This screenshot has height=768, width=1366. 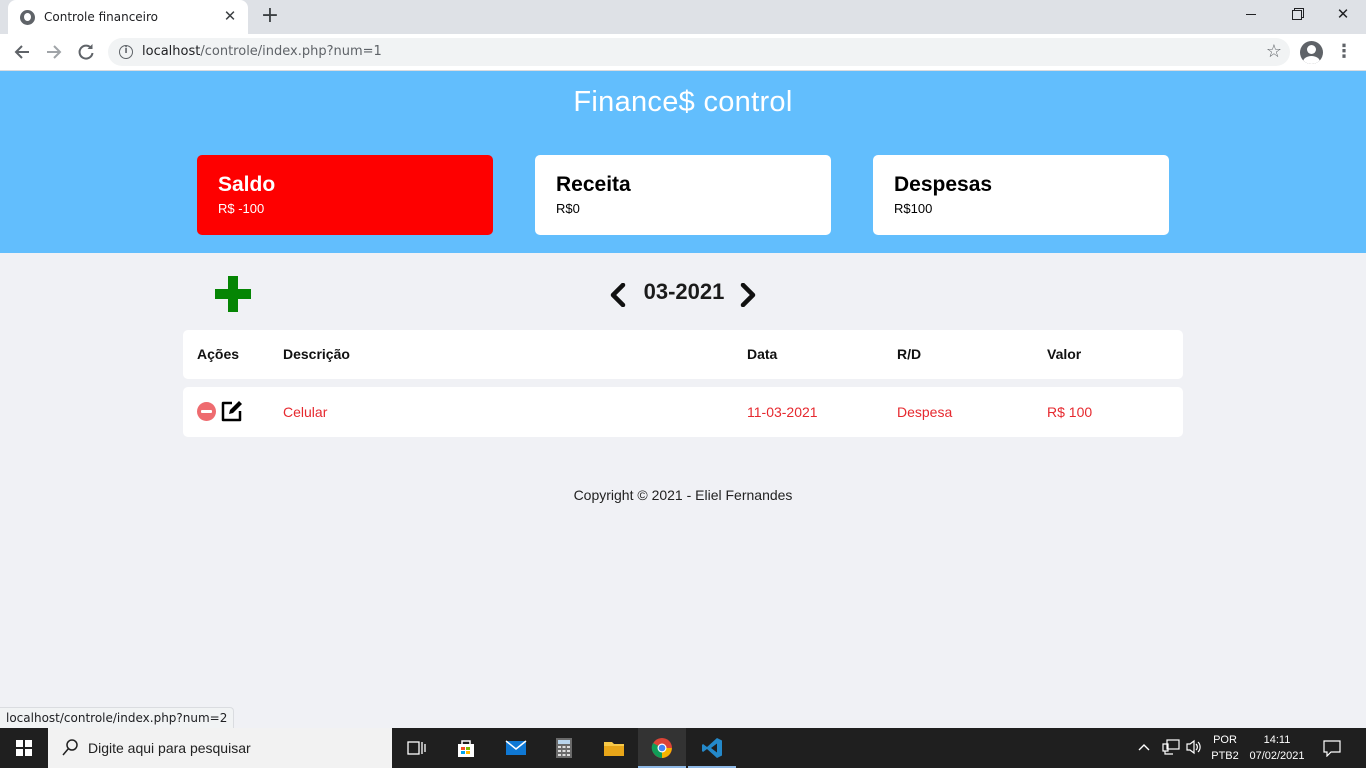 I want to click on minimize-button, so click(x=1251, y=15).